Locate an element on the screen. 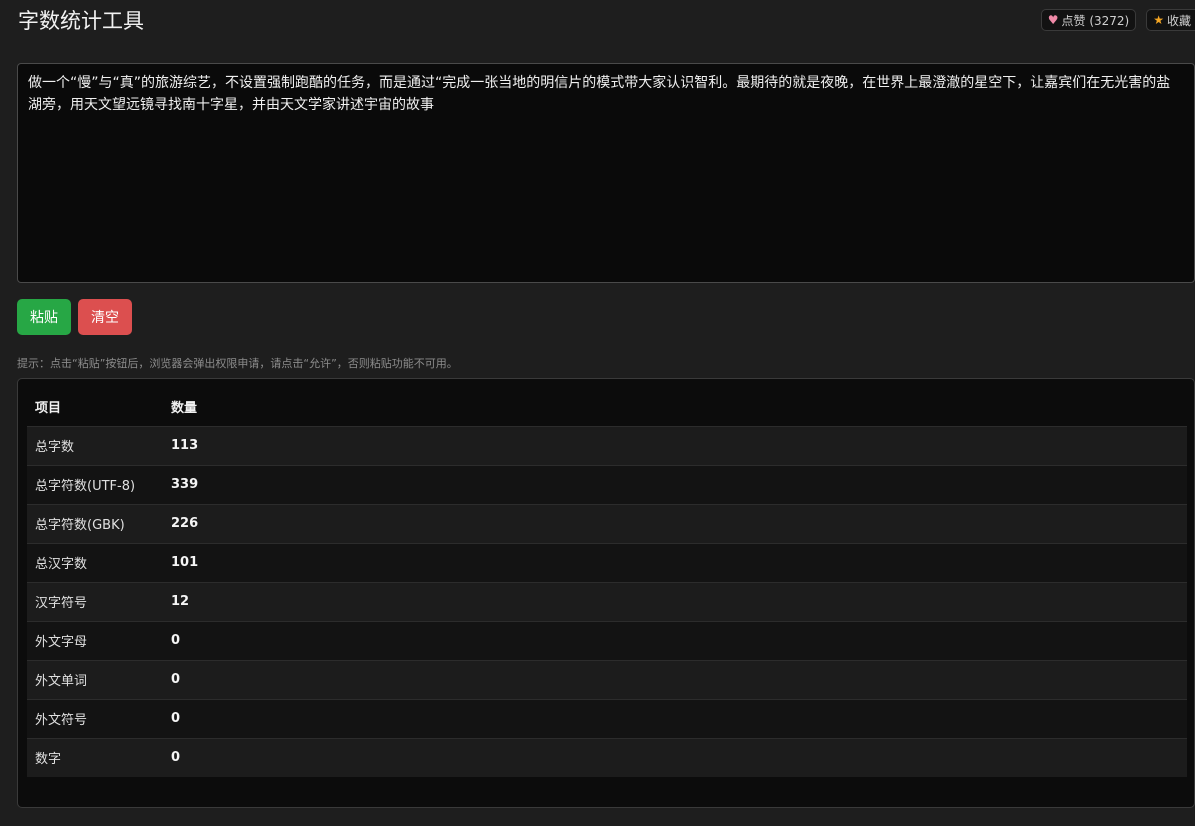 The width and height of the screenshot is (1195, 826). table-row: 总字符数(UTF-8) 339 is located at coordinates (607, 485).